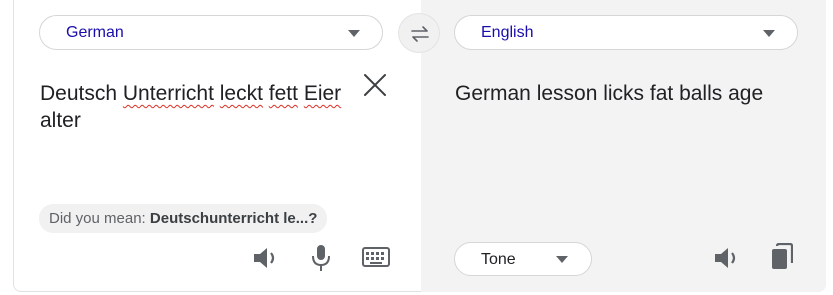 Image resolution: width=833 pixels, height=295 pixels. What do you see at coordinates (241, 93) in the screenshot?
I see `source-word-misspelled: leckt` at bounding box center [241, 93].